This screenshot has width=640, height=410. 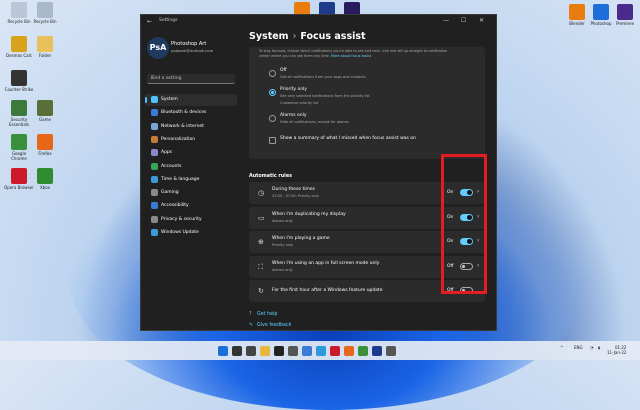 What do you see at coordinates (45, 55) in the screenshot?
I see `desktop-icon-label: Folder` at bounding box center [45, 55].